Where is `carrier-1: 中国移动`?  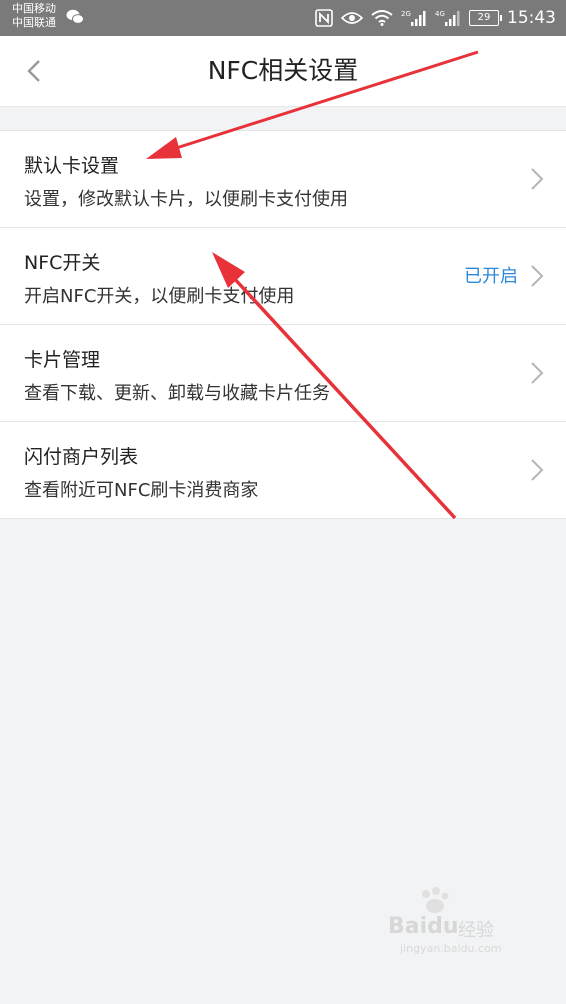
carrier-1: 中国移动 is located at coordinates (34, 8).